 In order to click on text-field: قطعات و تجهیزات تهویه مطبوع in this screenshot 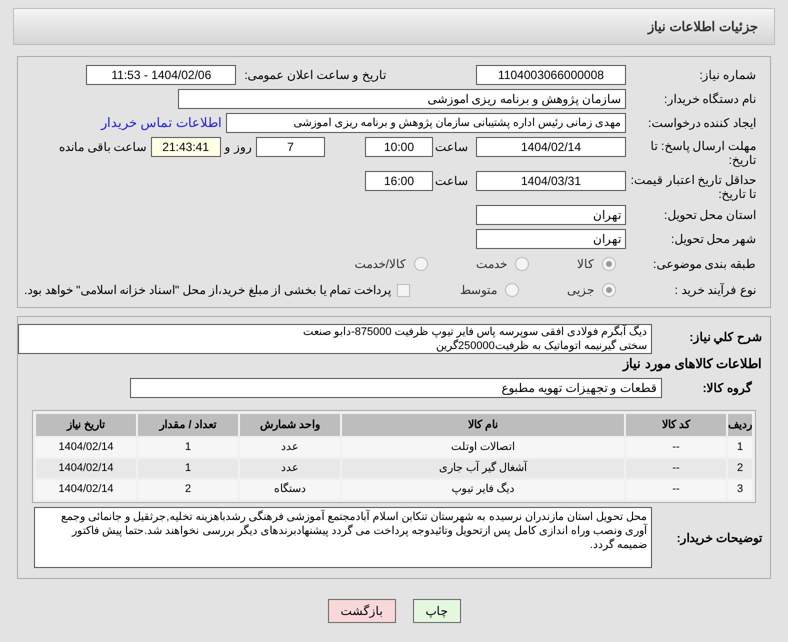, I will do `click(396, 388)`.